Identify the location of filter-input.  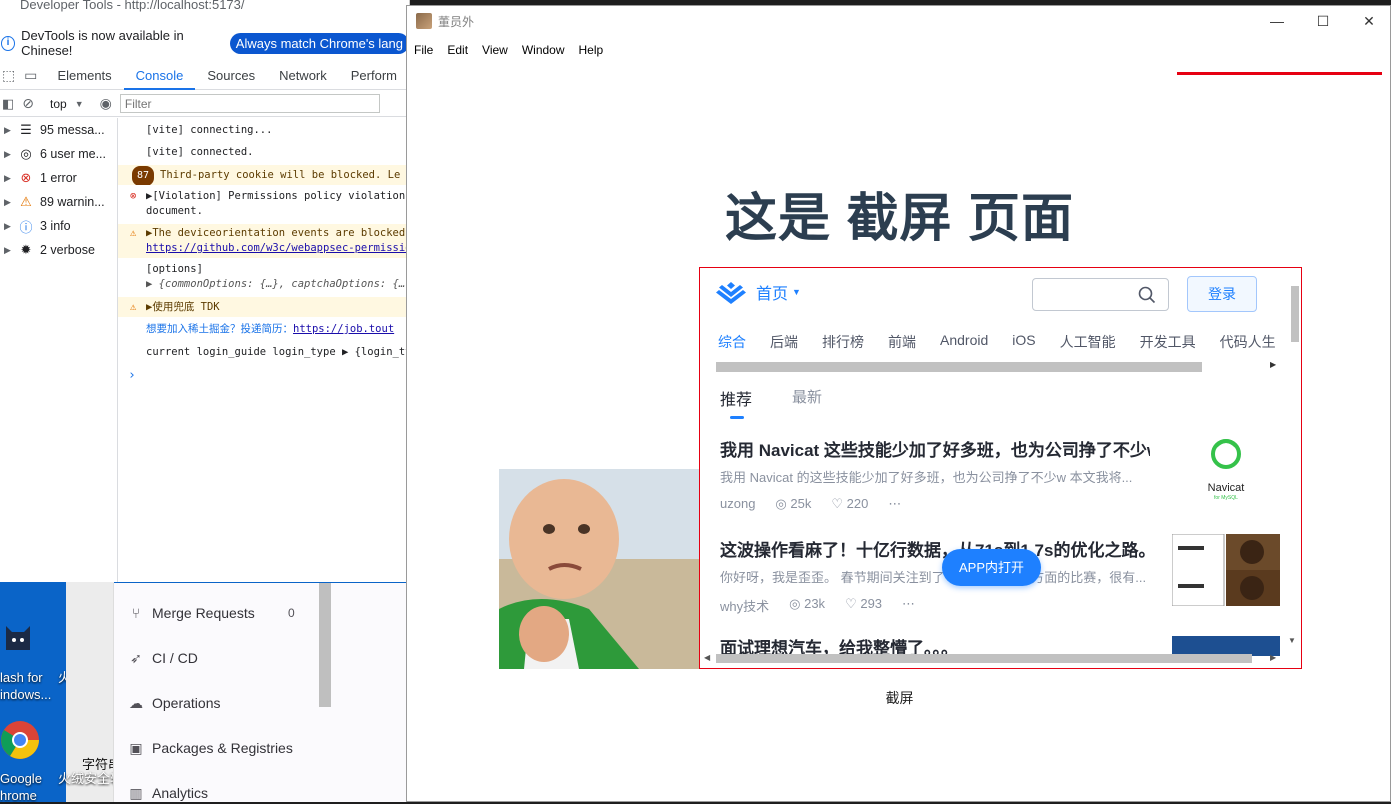
(249, 103).